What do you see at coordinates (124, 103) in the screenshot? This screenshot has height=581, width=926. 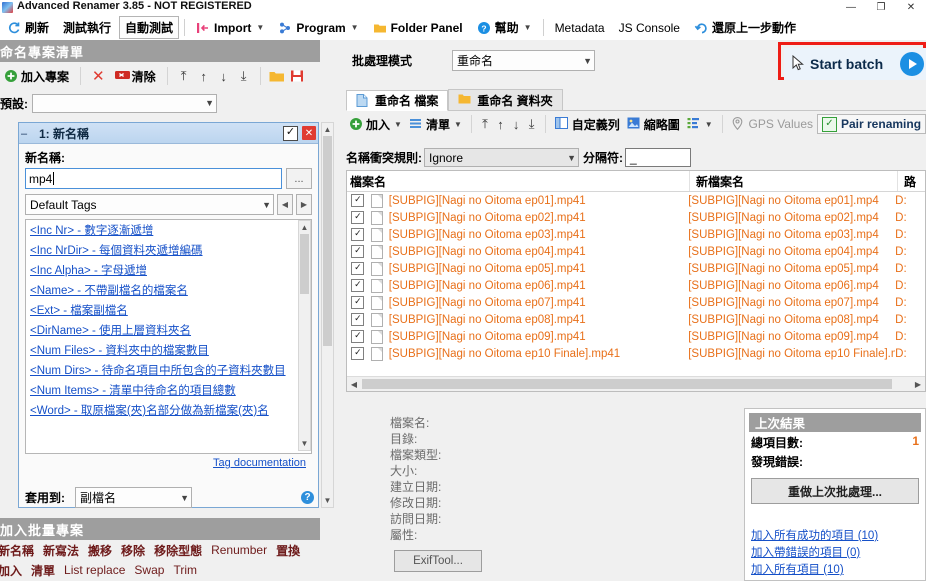 I see `preset-select: ▼` at bounding box center [124, 103].